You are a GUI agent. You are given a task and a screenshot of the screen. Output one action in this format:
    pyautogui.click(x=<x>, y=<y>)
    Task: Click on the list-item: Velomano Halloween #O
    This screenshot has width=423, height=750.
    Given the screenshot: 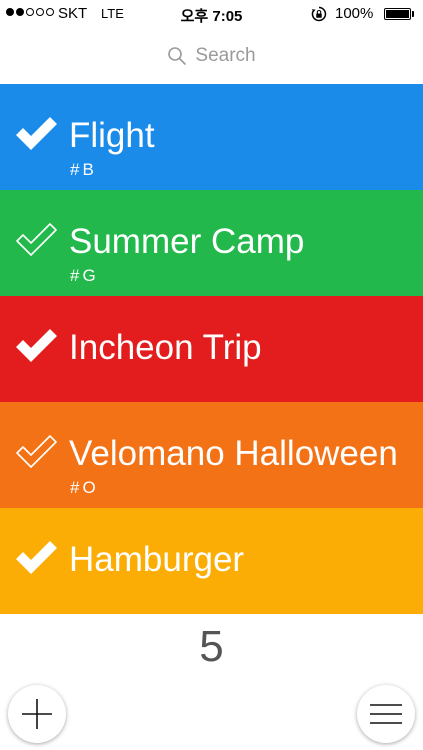 What is the action you would take?
    pyautogui.click(x=211, y=455)
    